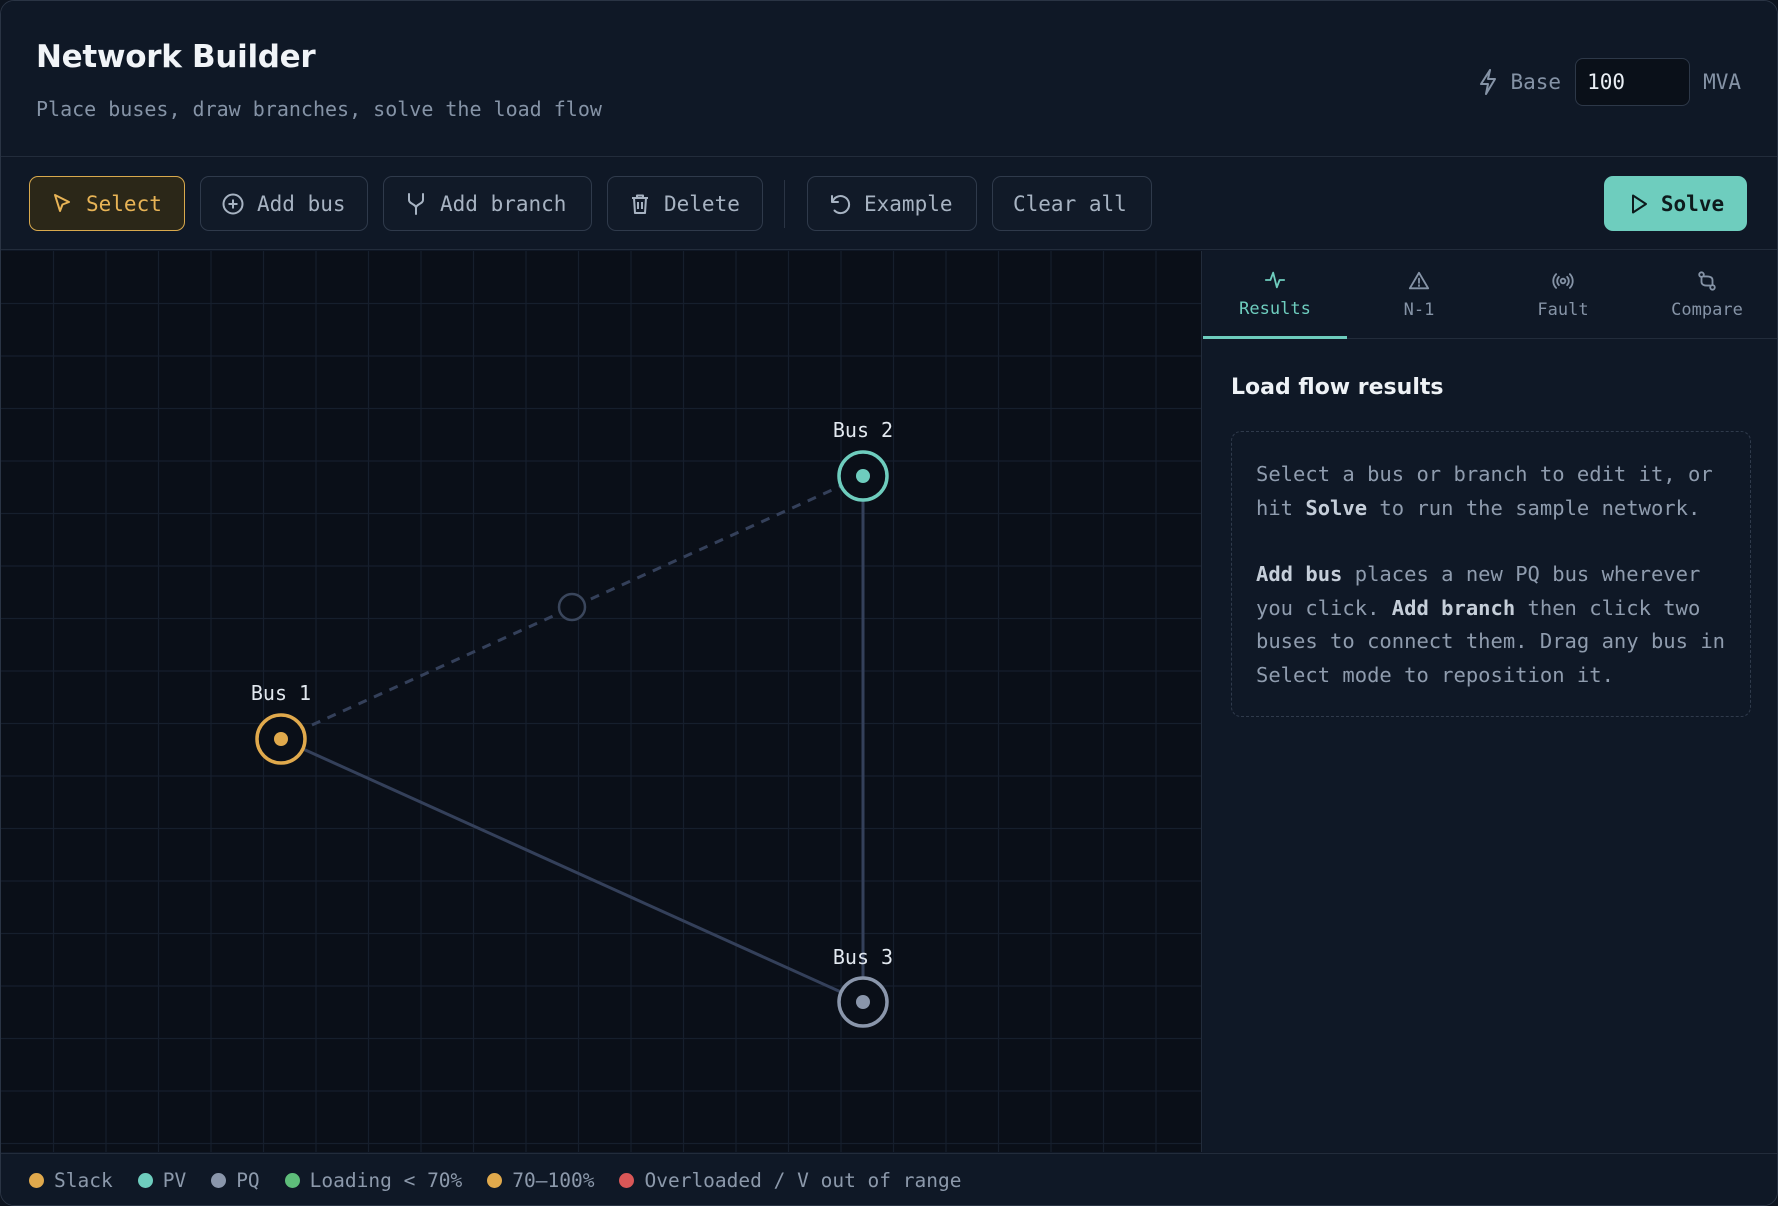 The width and height of the screenshot is (1778, 1206). I want to click on hint-add-branch-keyword: Add branch, so click(1453, 607).